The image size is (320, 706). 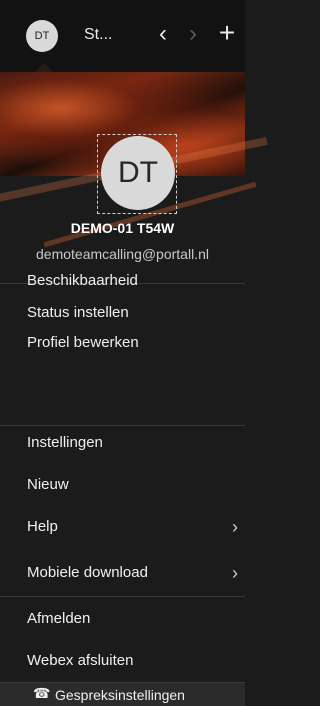 I want to click on chevron-left-icon: ‹, so click(x=163, y=34).